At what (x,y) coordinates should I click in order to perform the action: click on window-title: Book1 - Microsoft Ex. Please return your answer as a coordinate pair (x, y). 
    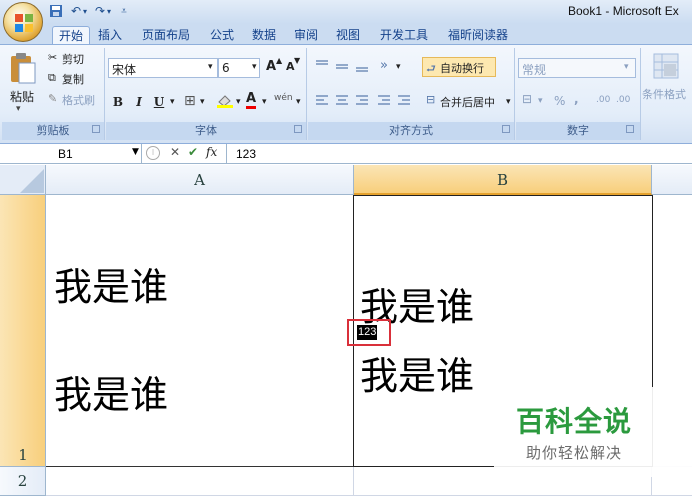
    Looking at the image, I should click on (623, 11).